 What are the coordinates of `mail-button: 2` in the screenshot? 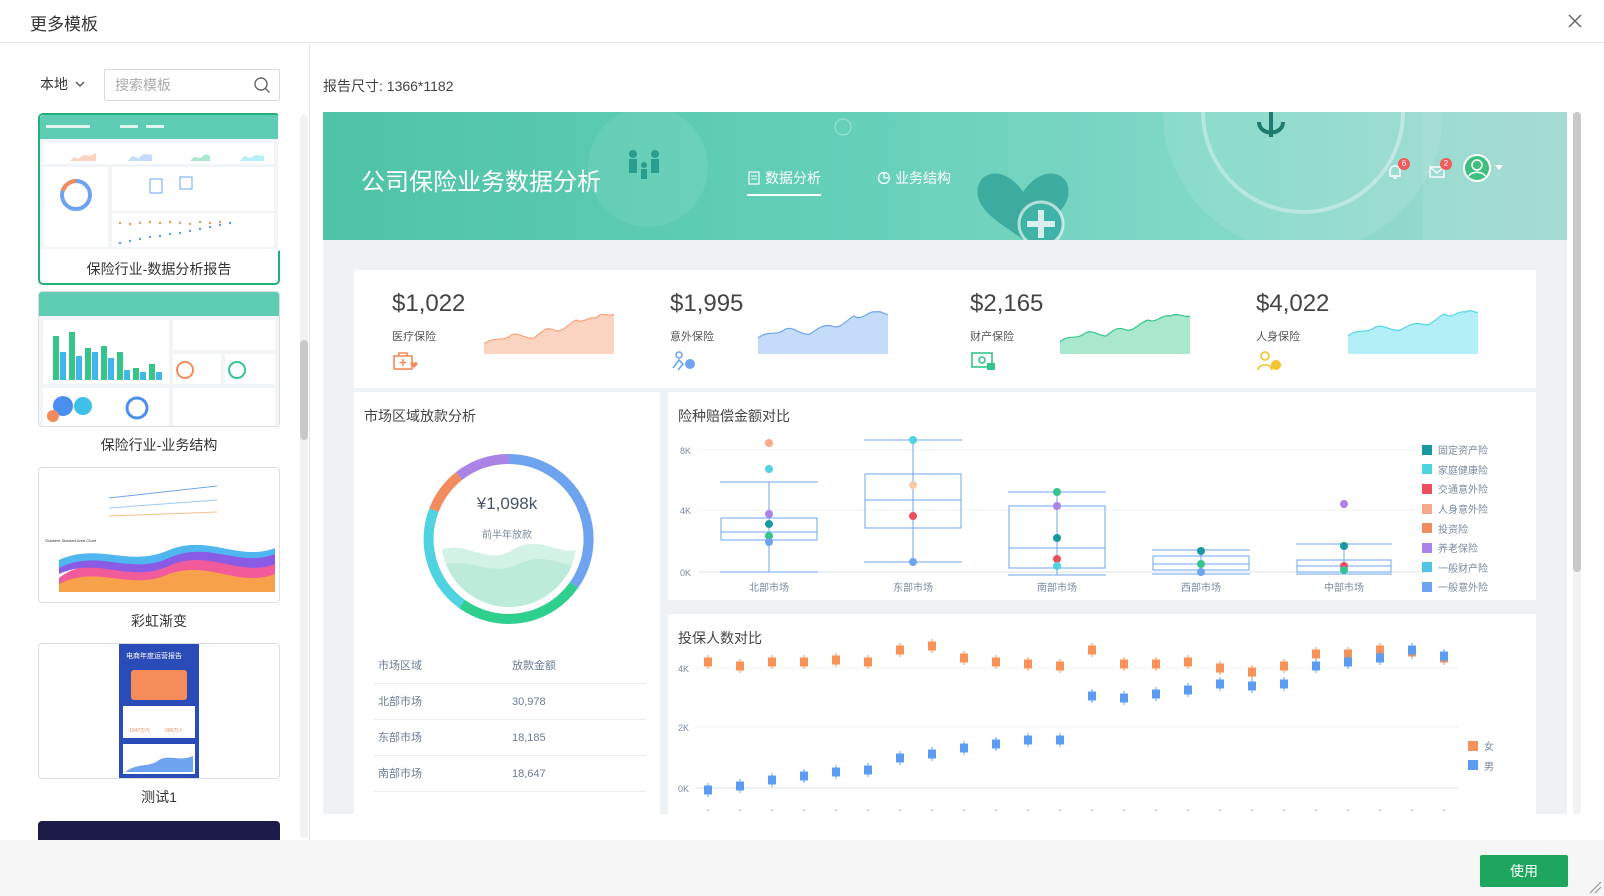 It's located at (1440, 171).